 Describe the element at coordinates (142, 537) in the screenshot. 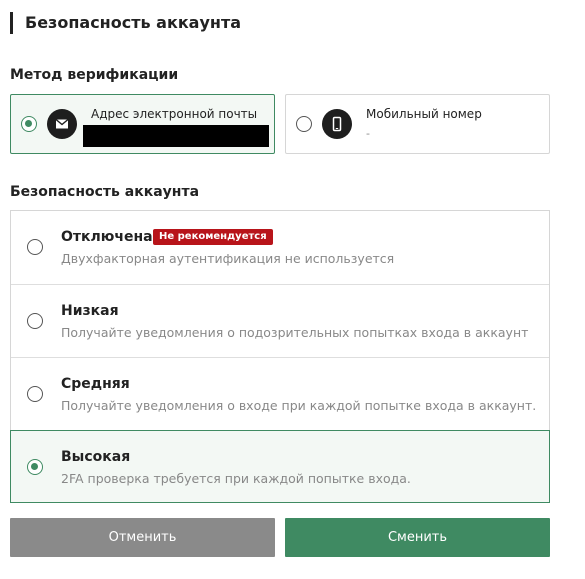

I see `cancel-button: Отменить` at that location.